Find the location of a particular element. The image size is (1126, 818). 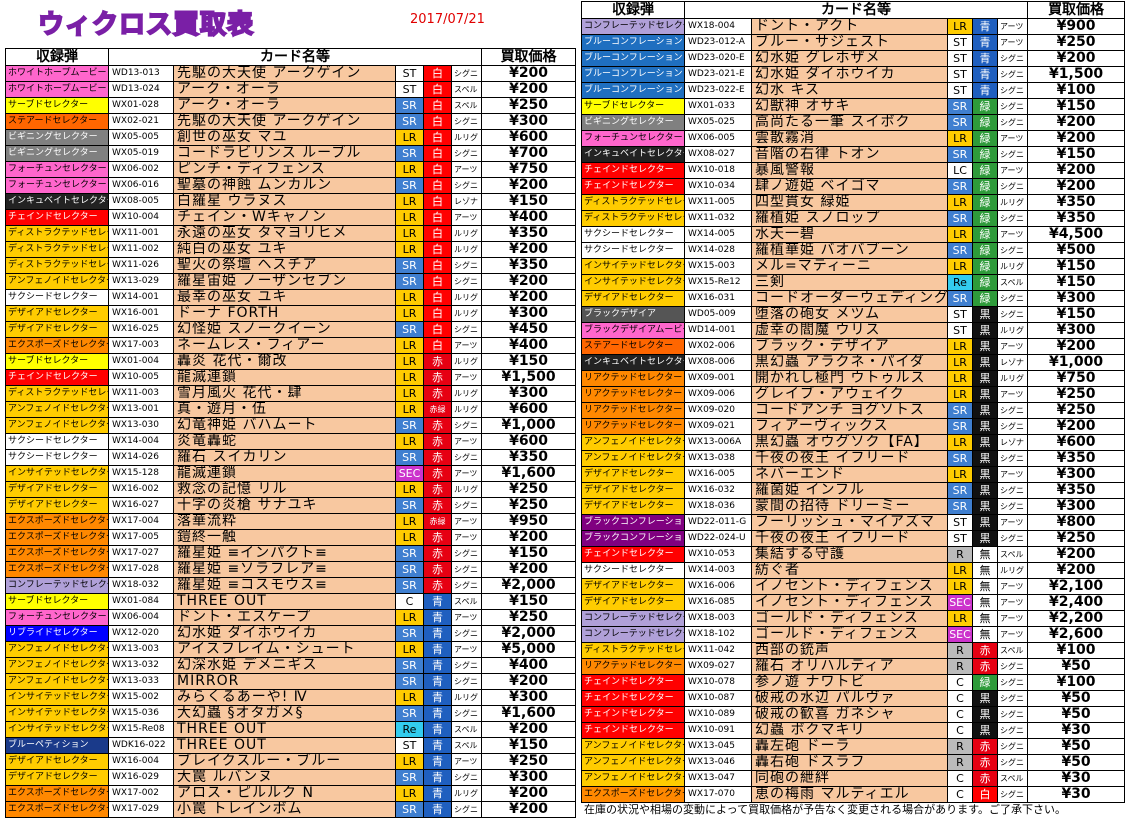

price-cell: ¥1,500 is located at coordinates (529, 377).